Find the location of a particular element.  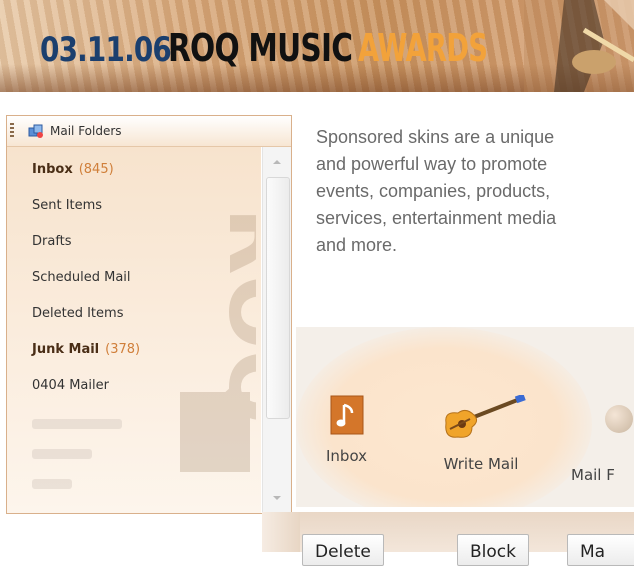

folder-0404-mailer: 0404 Mailer is located at coordinates (70, 385).